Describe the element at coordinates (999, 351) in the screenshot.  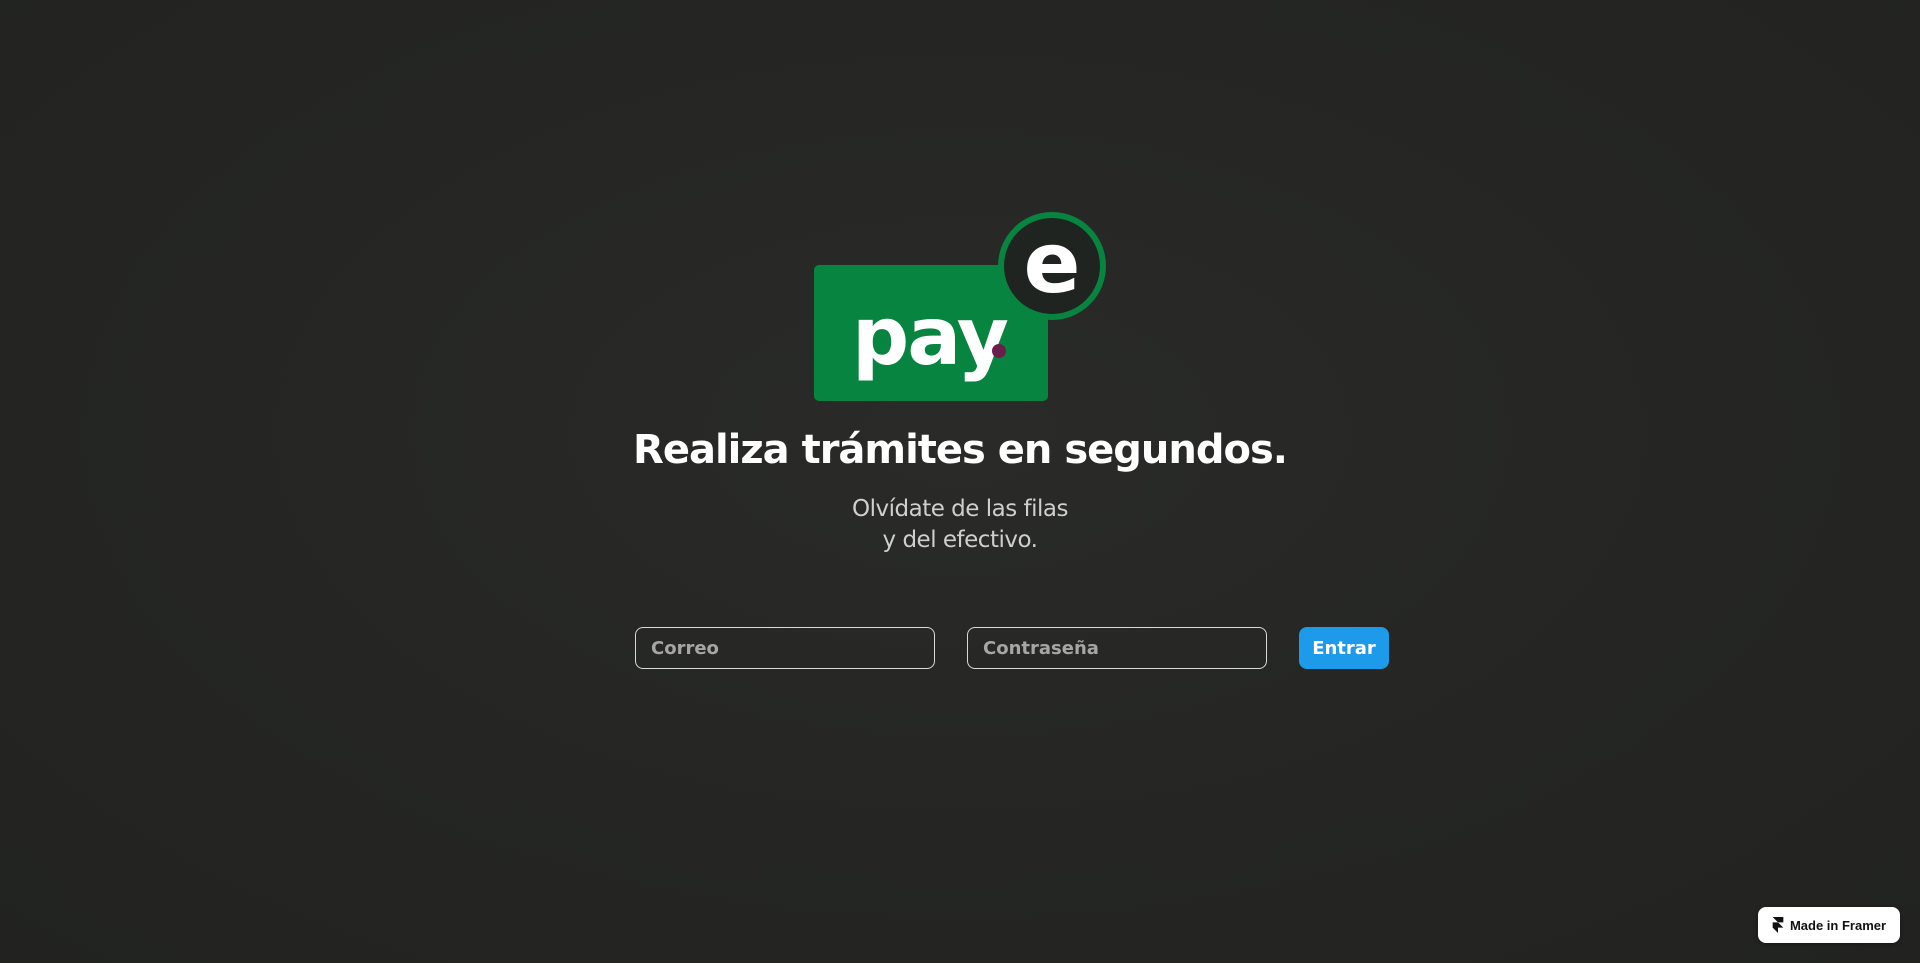
I see `logo-accent-dot` at that location.